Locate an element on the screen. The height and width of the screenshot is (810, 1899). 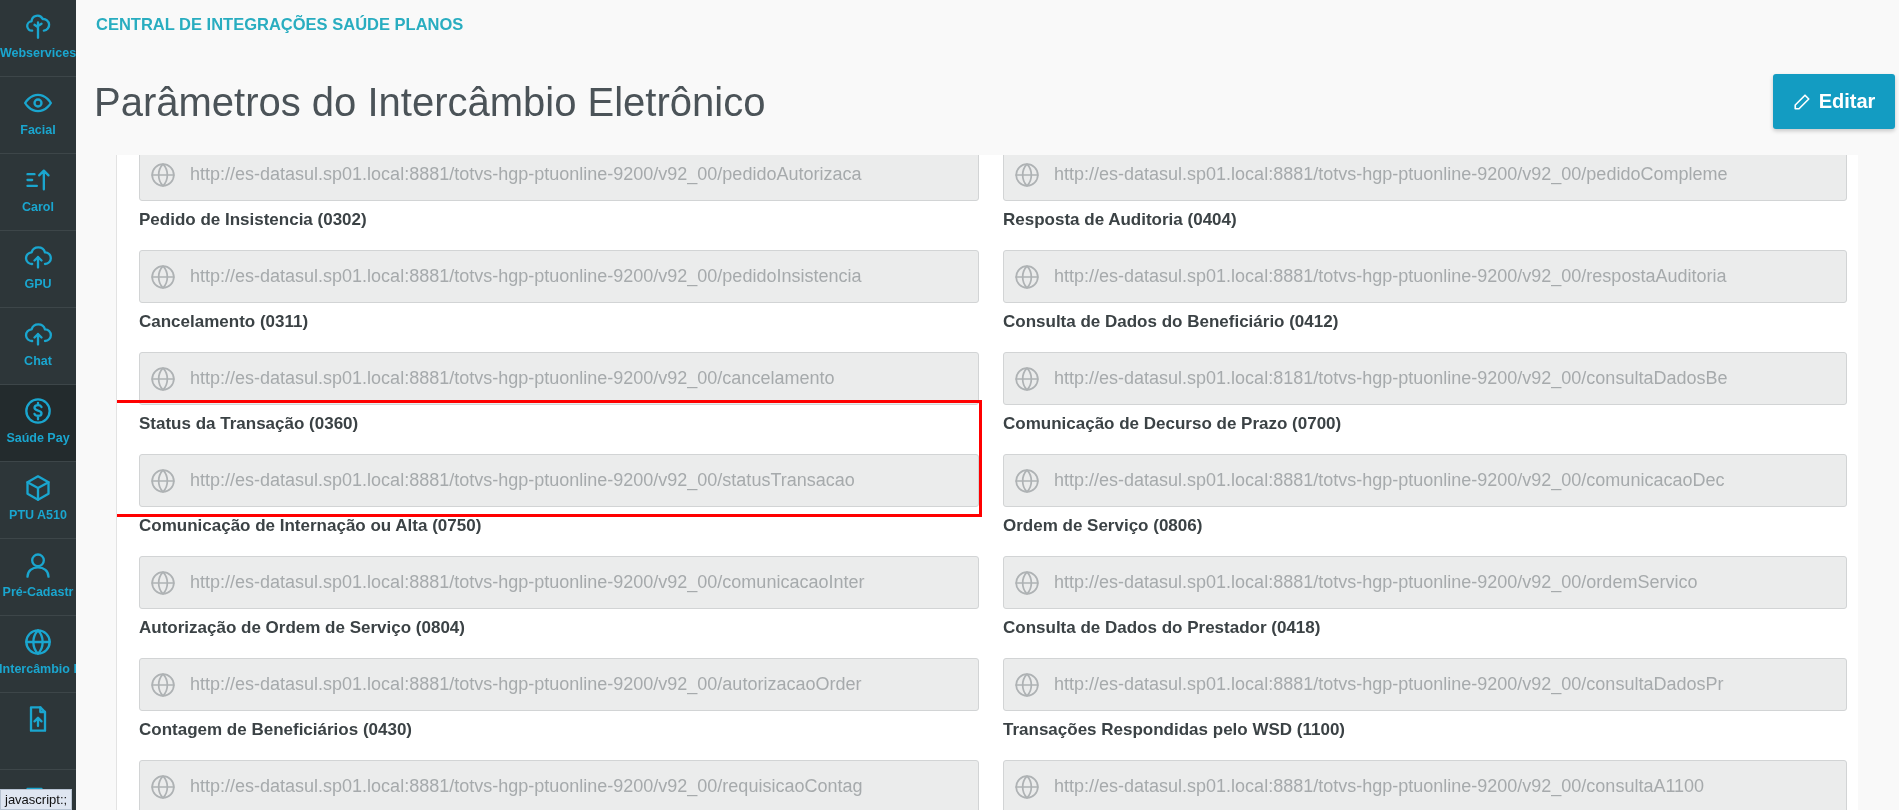
page-title: Parâmetros do Intercâmbio Eletrônico is located at coordinates (430, 102).